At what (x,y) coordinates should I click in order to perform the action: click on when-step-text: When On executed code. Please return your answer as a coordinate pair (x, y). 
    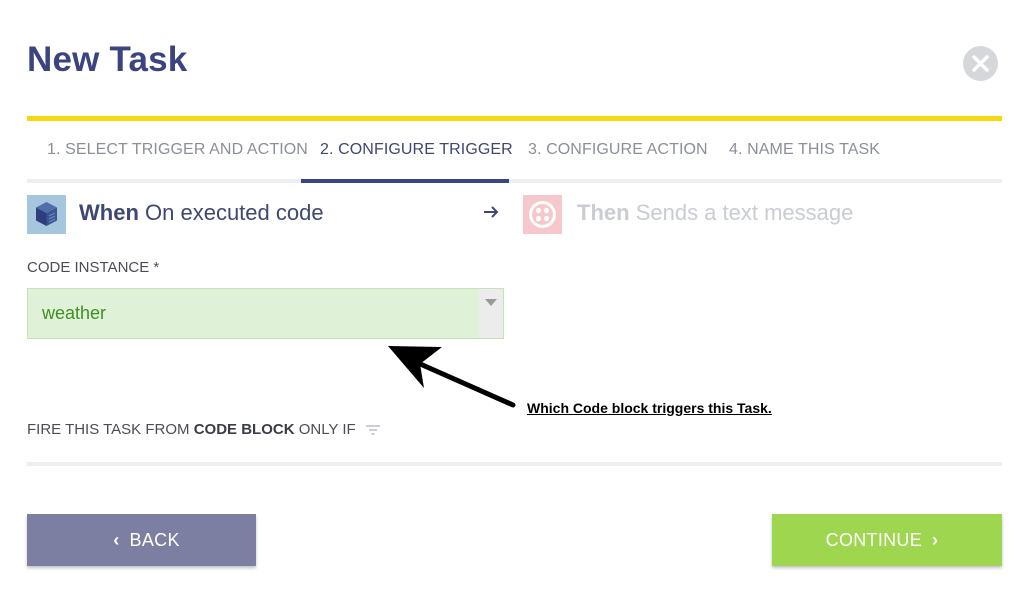
    Looking at the image, I should click on (201, 213).